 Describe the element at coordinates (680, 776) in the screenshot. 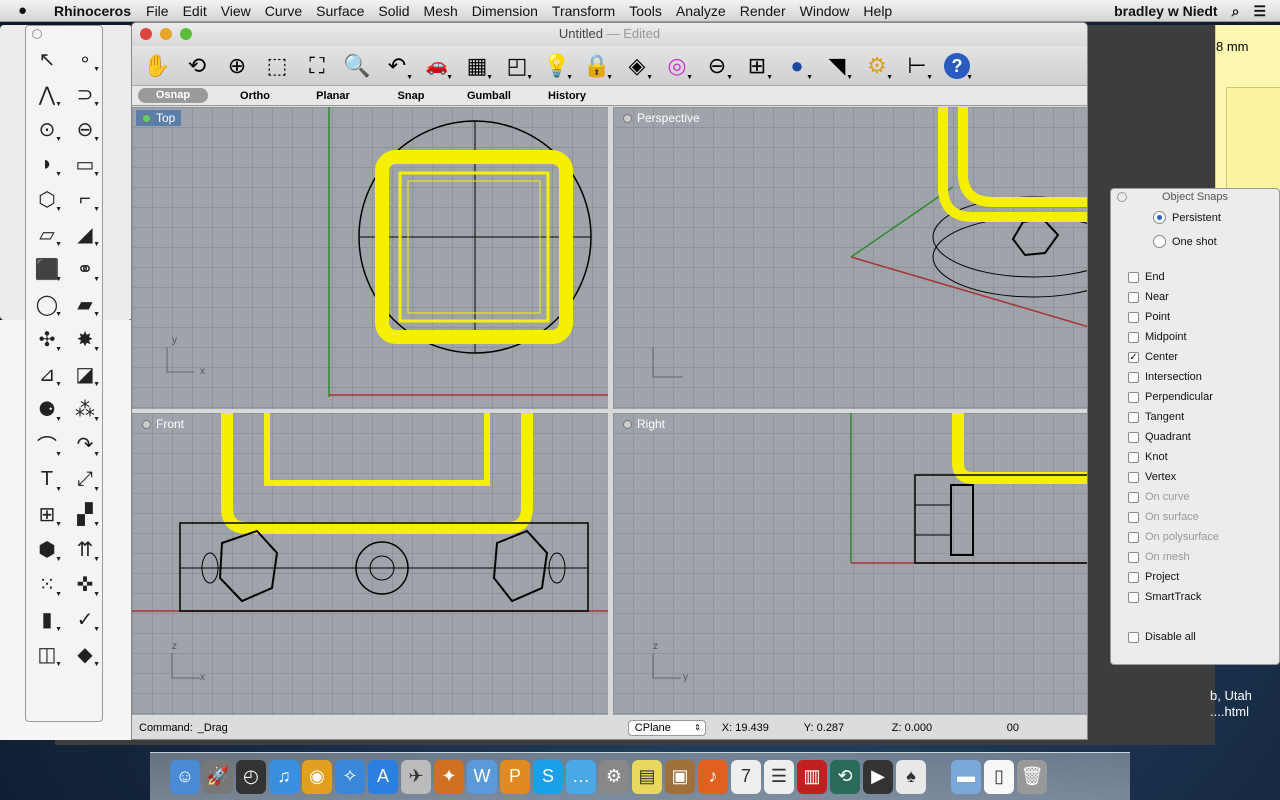

I see `iphoto-icon: ▣` at that location.